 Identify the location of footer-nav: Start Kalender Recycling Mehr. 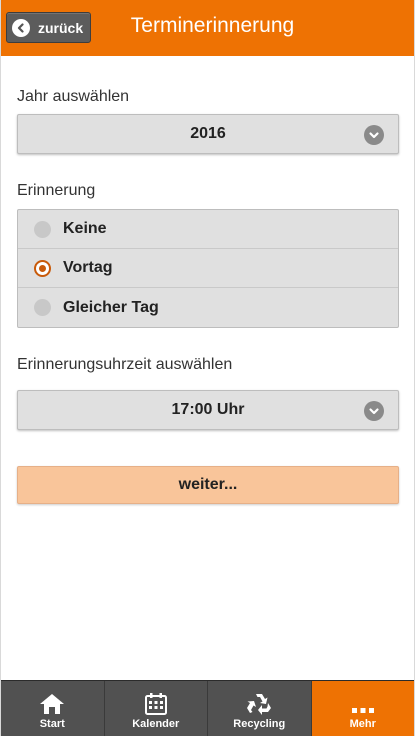
(207, 708).